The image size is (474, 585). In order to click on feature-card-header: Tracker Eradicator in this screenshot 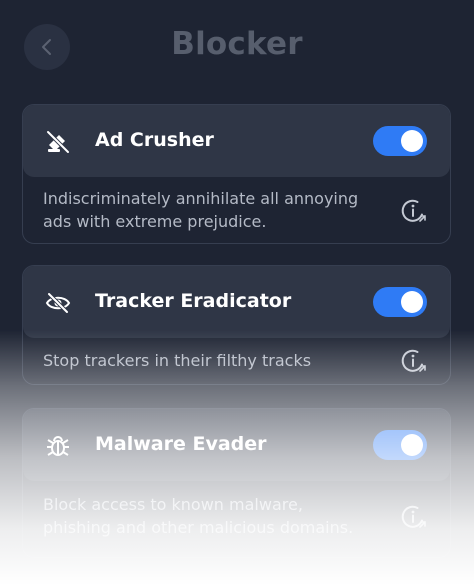, I will do `click(236, 302)`.